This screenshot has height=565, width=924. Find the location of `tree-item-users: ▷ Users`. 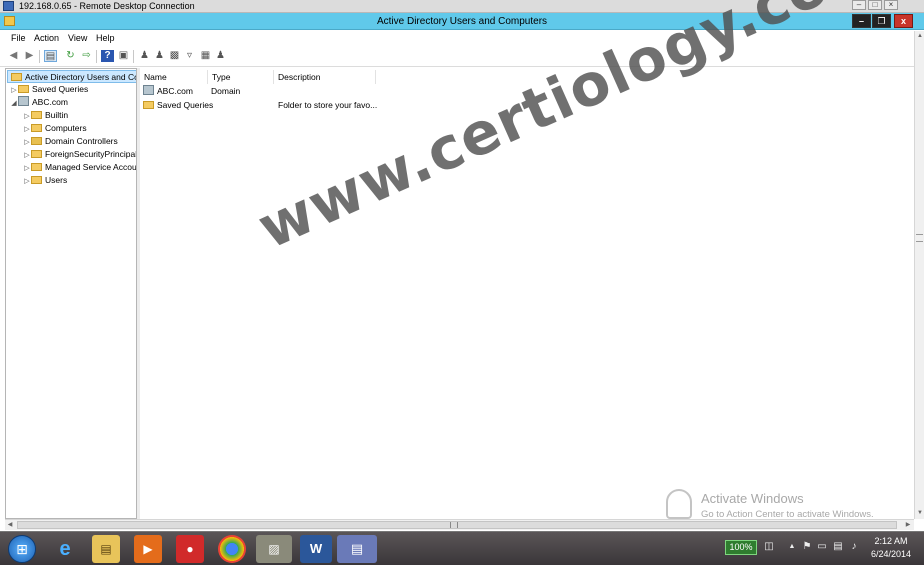

tree-item-users: ▷ Users is located at coordinates (45, 180).